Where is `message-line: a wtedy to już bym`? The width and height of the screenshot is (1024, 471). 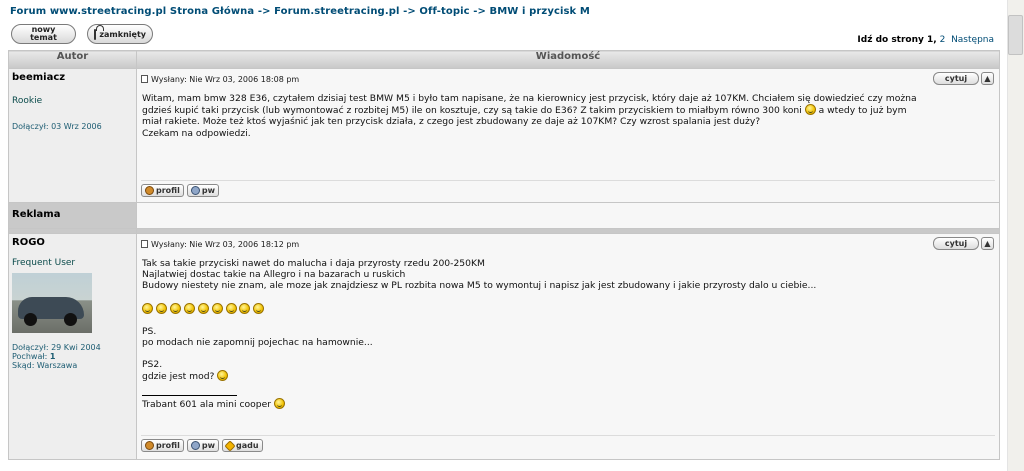 message-line: a wtedy to już bym is located at coordinates (862, 111).